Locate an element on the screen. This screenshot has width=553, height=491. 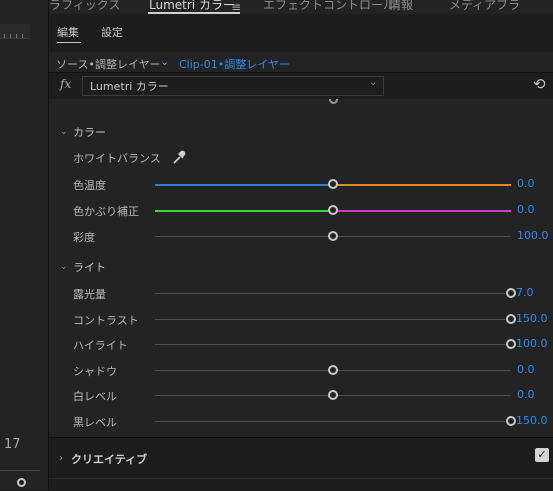
color-label-0: 色温度 is located at coordinates (89, 185).